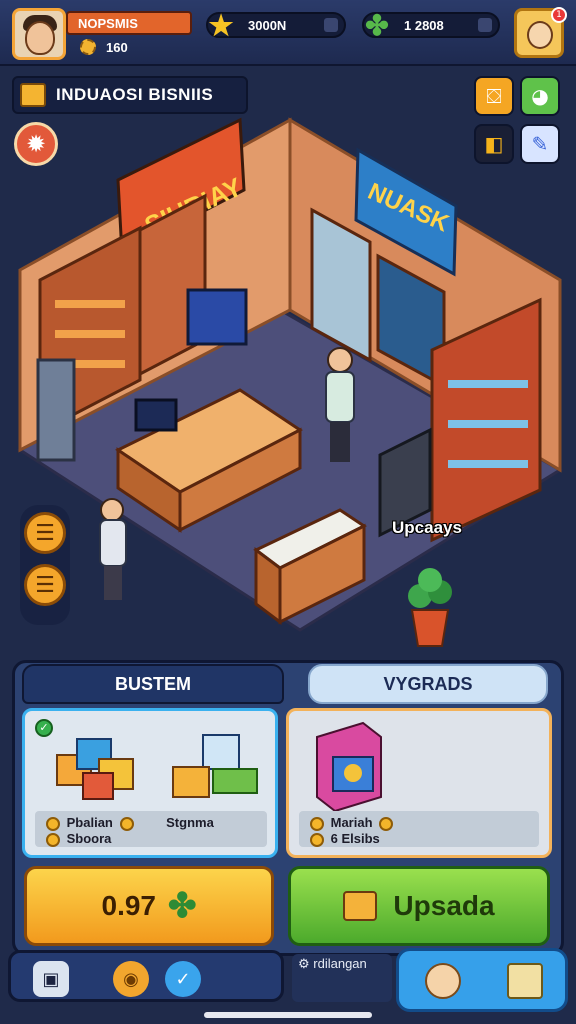 The height and width of the screenshot is (1024, 576). I want to click on buy-price-button: 0.97 ✤, so click(149, 906).